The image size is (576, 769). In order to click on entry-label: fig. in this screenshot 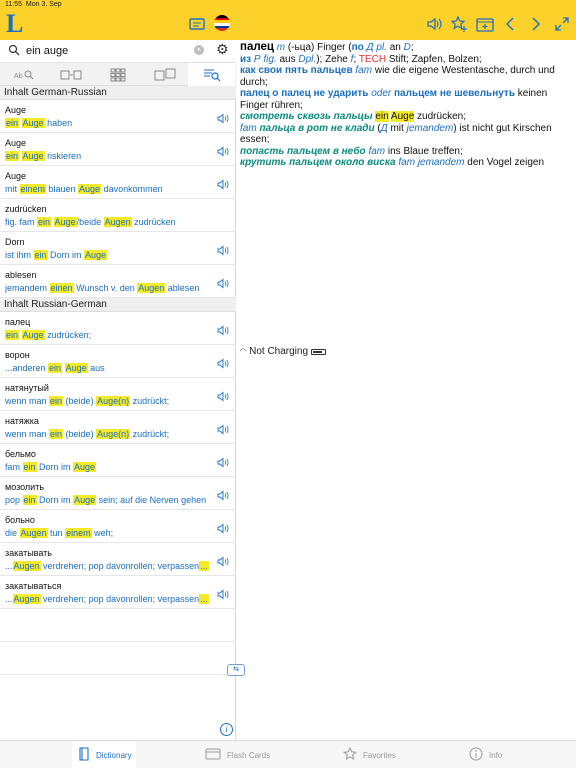, I will do `click(269, 59)`.